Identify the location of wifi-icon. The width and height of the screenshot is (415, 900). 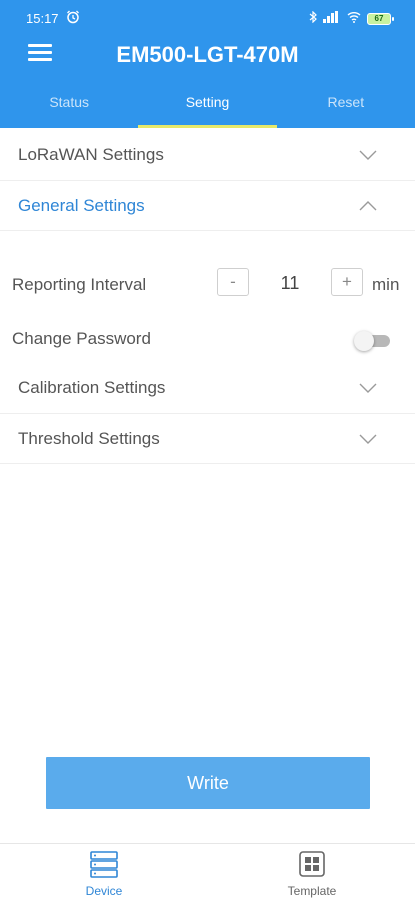
(354, 18).